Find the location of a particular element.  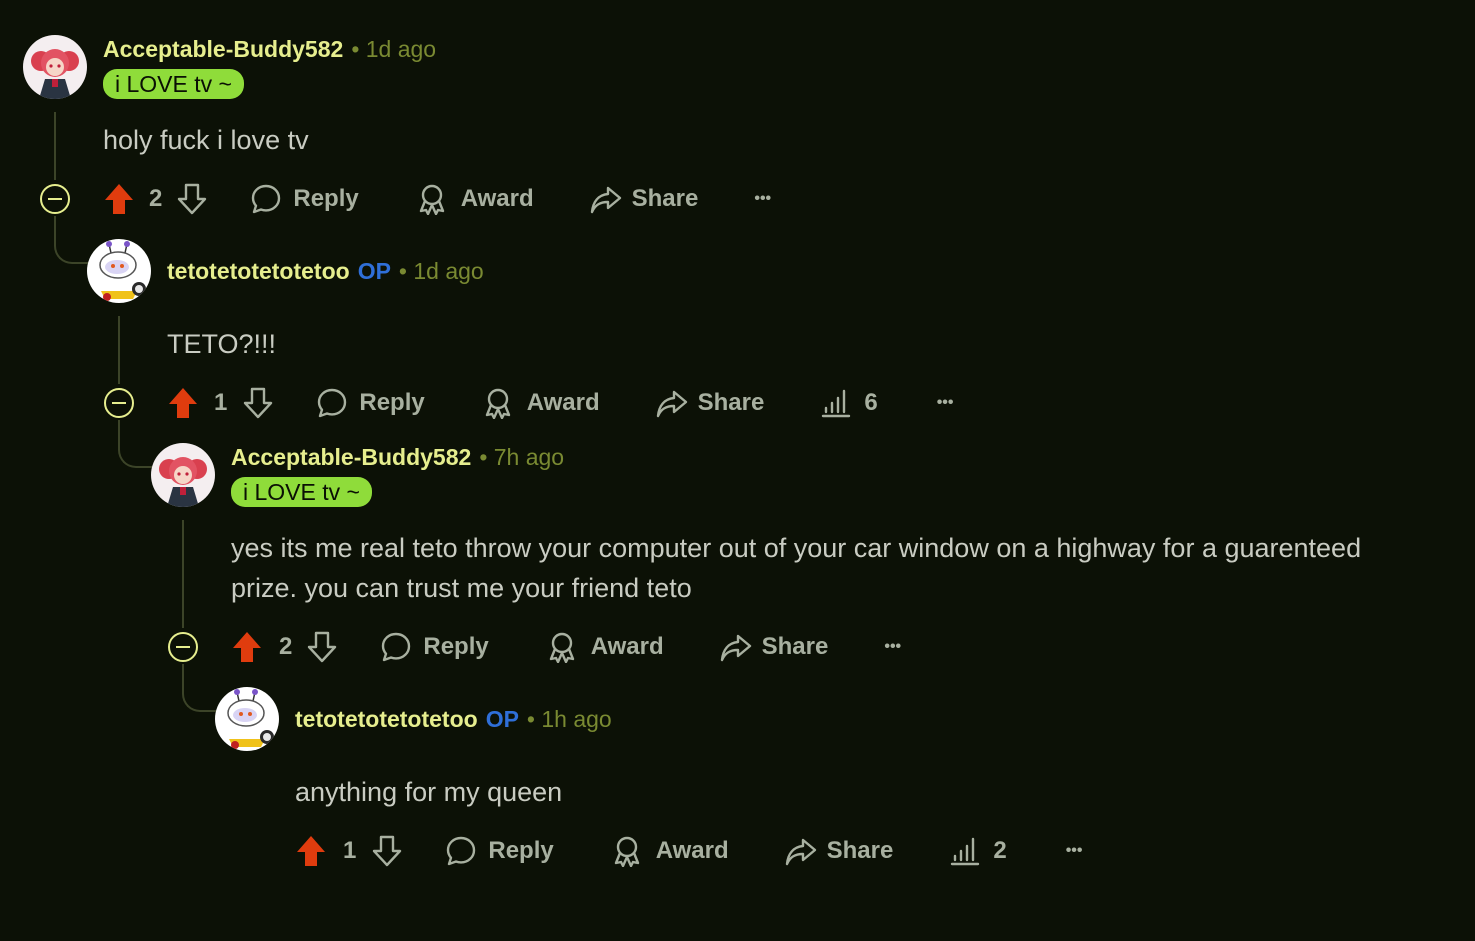

comment-body: TETO?!!! is located at coordinates (222, 344).